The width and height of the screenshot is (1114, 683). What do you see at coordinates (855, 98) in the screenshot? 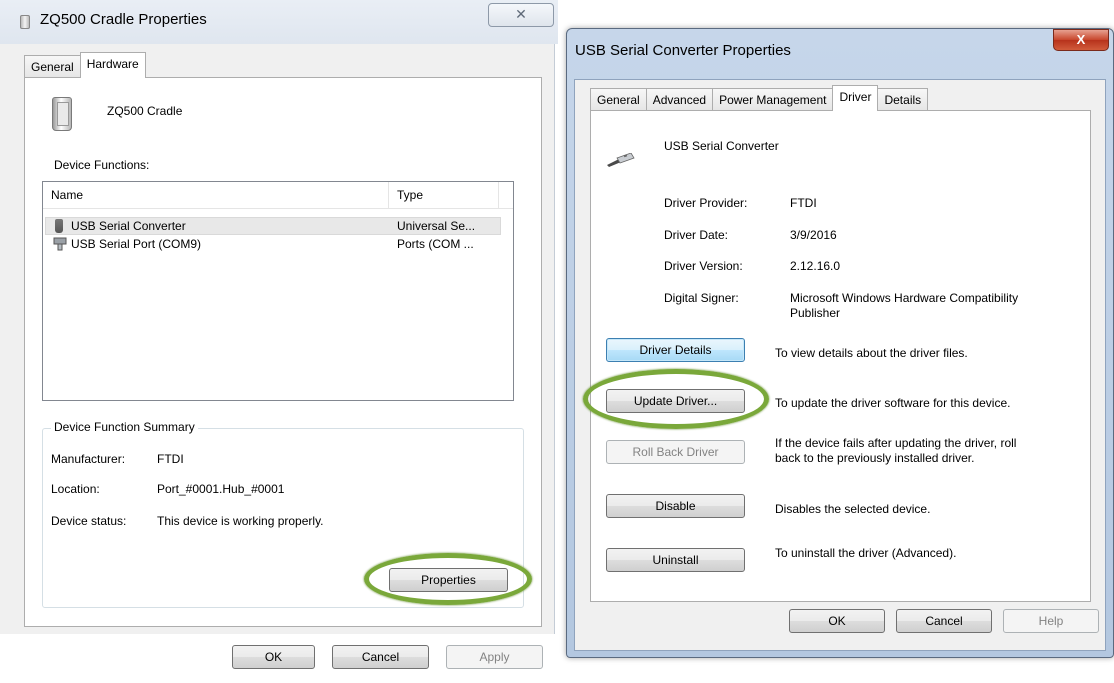
I see `tab-driver: Driver` at bounding box center [855, 98].